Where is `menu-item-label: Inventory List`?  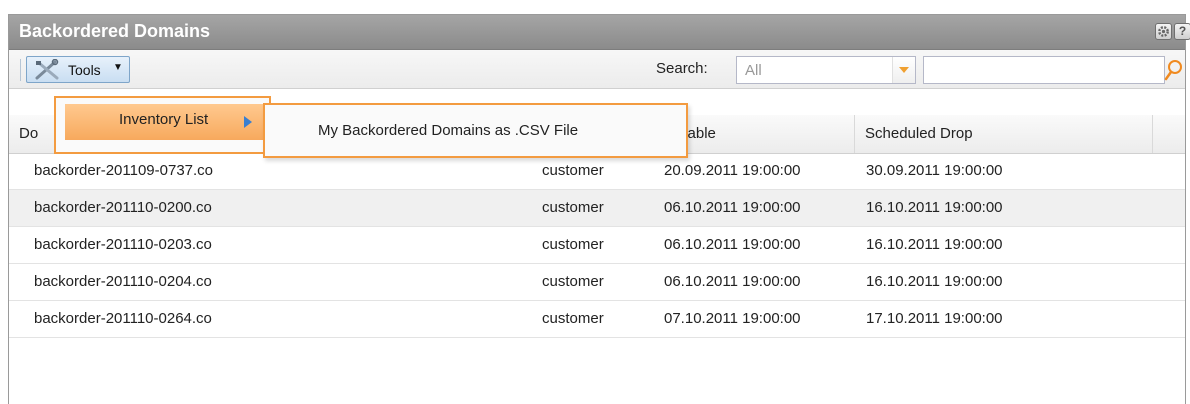 menu-item-label: Inventory List is located at coordinates (164, 119).